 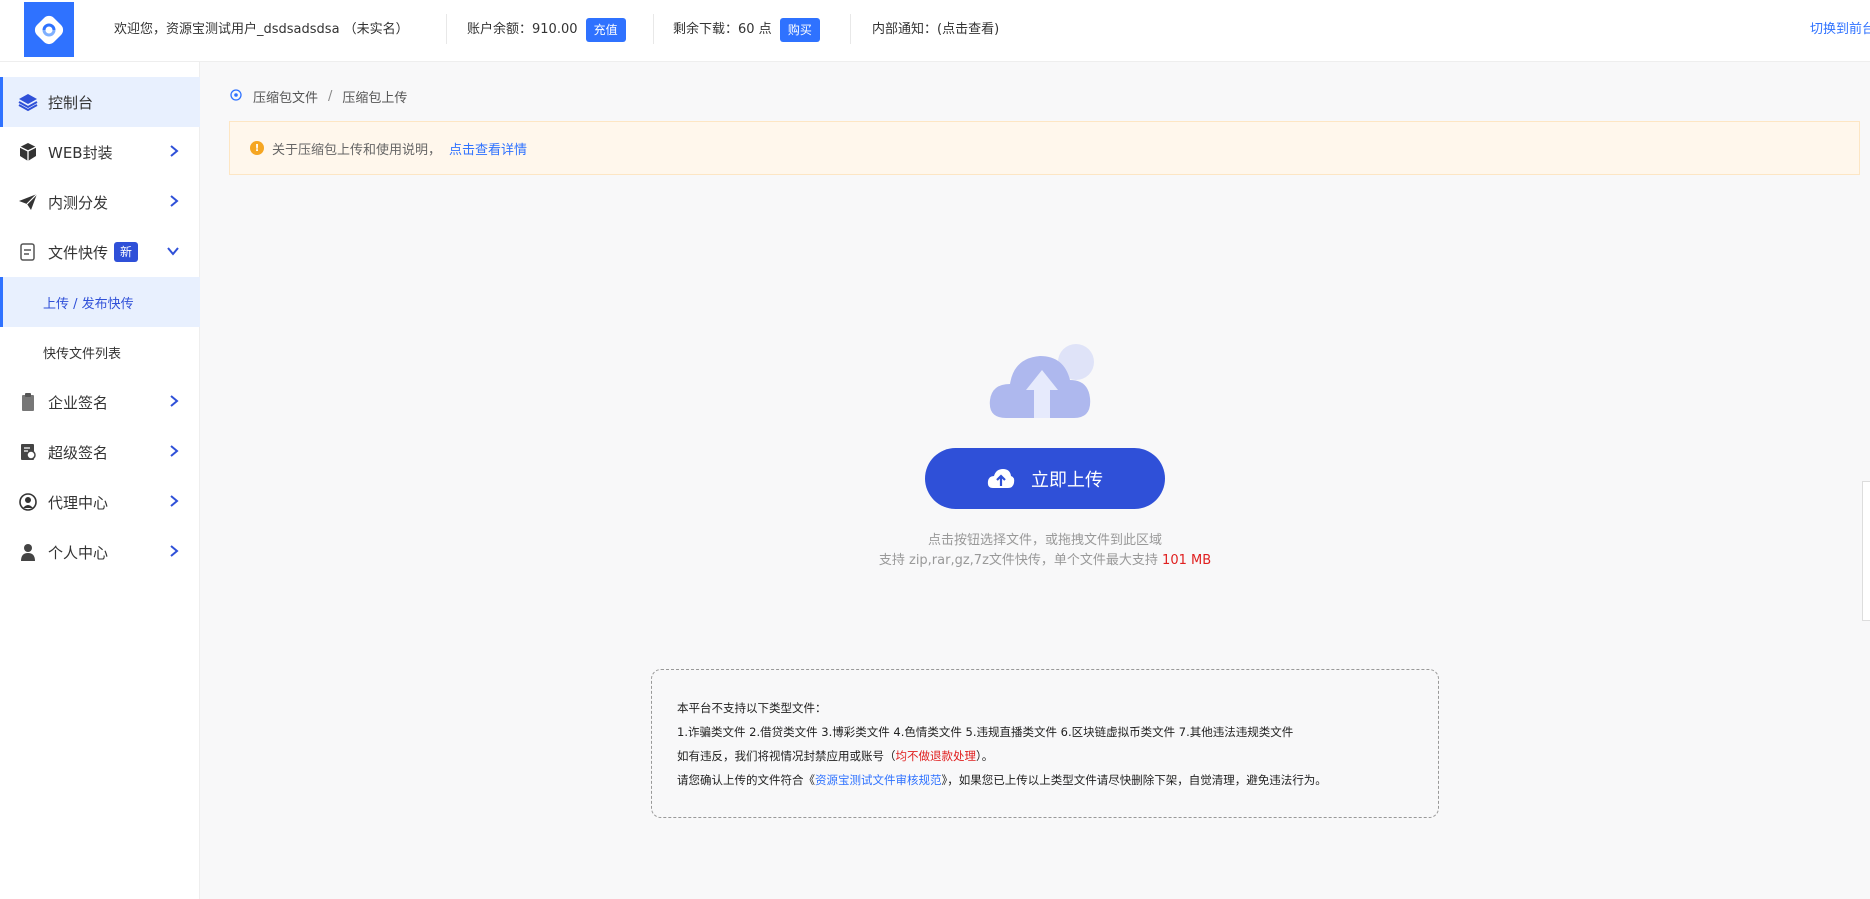 I want to click on upload-now-button: 立即上传, so click(x=1045, y=478).